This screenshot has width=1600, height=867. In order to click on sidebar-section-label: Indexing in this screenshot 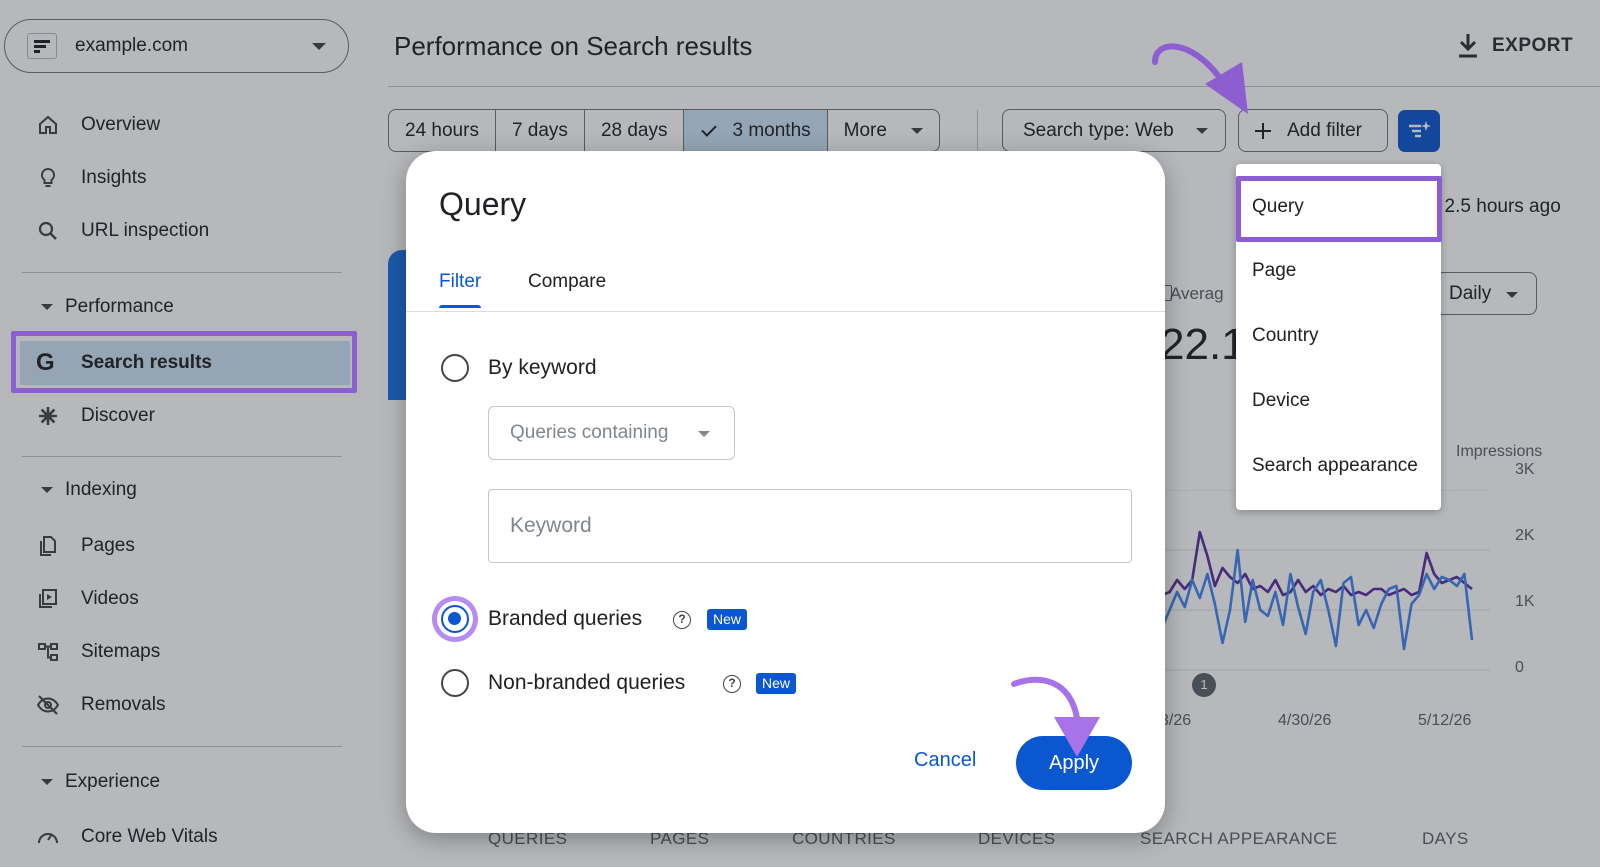, I will do `click(101, 489)`.